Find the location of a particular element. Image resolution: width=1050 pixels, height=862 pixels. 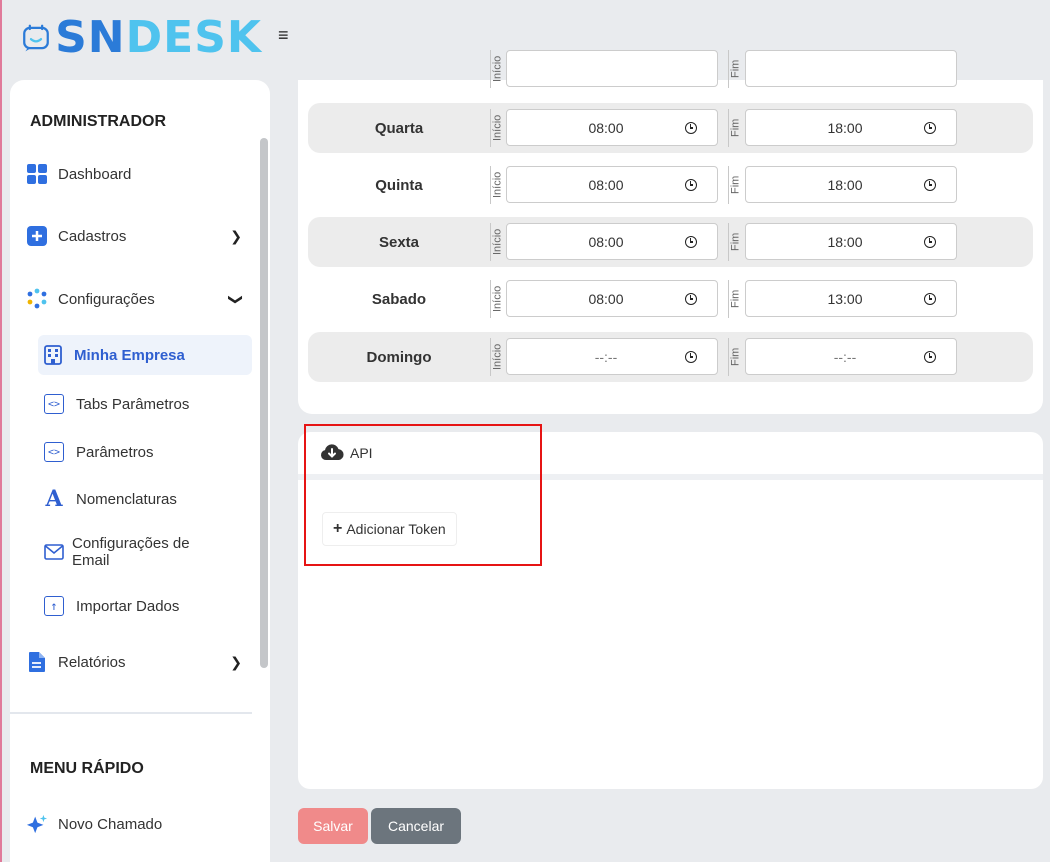

cancel-button: Cancelar is located at coordinates (416, 826).